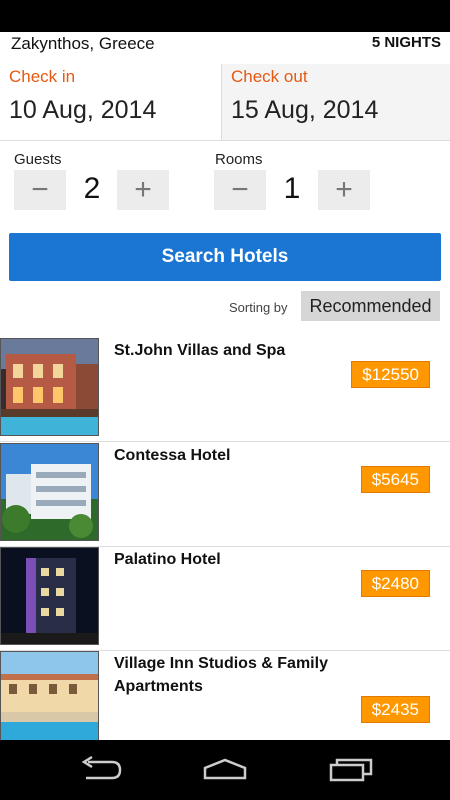 This screenshot has height=800, width=450. Describe the element at coordinates (406, 42) in the screenshot. I see `nights-count: 5 NIGHTS` at that location.